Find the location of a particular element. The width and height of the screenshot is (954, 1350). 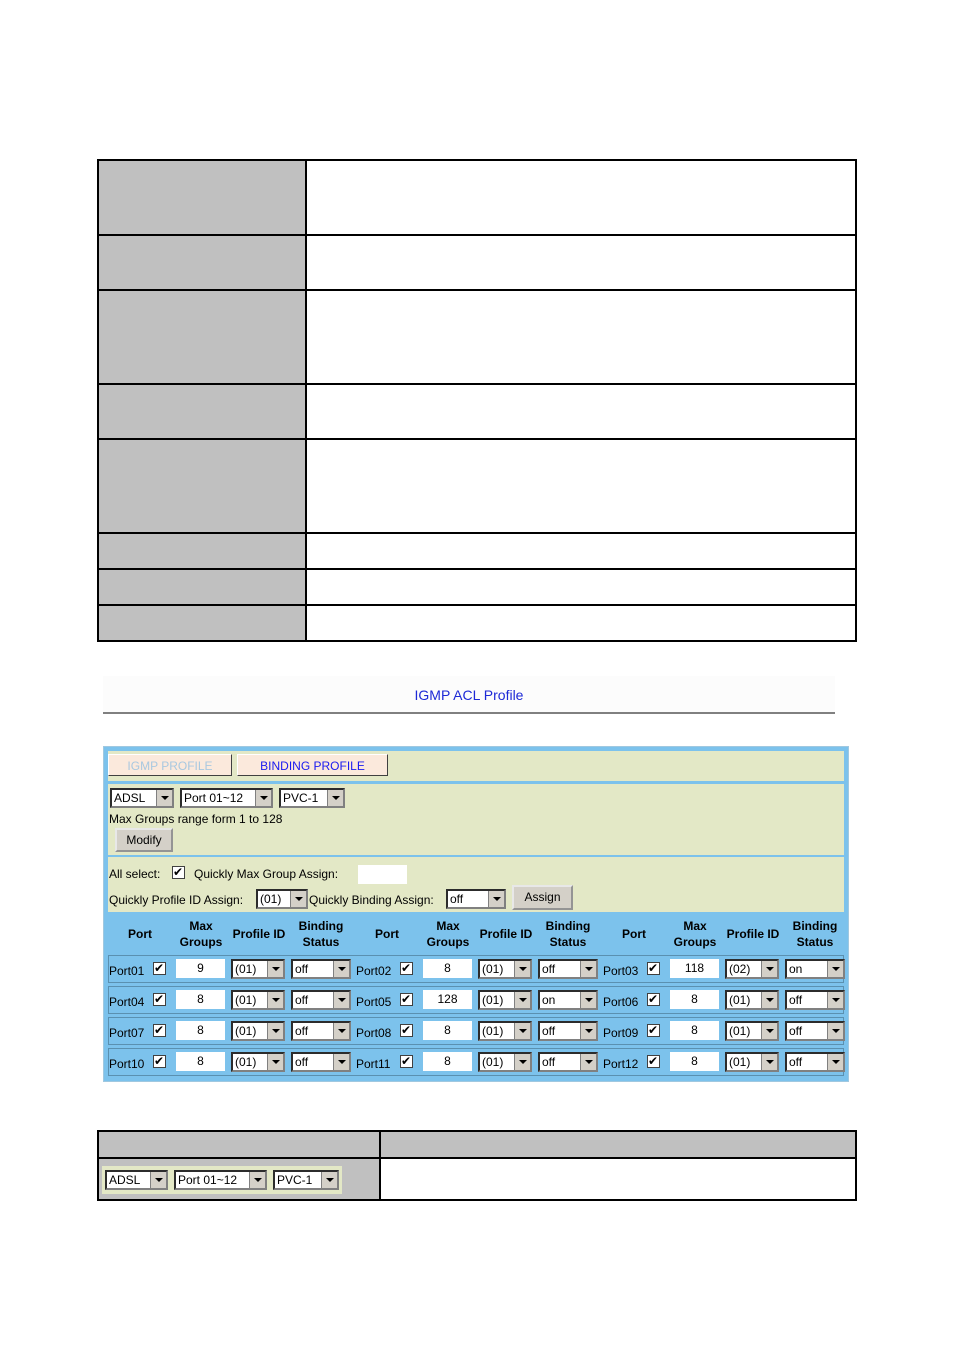

max-groups-input: 9 is located at coordinates (200, 968).